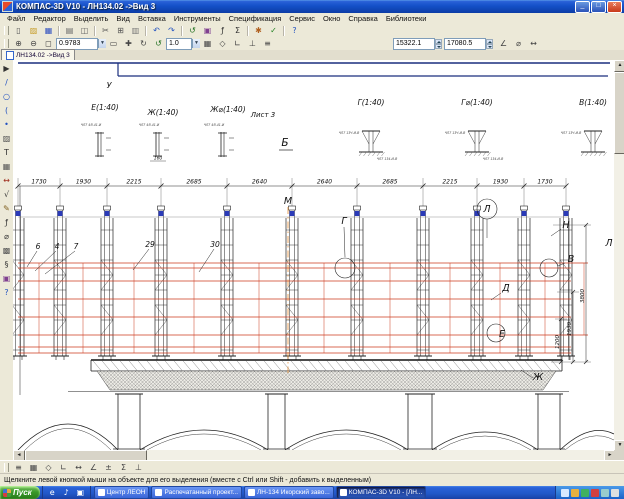 The width and height of the screenshot is (624, 499). Describe the element at coordinates (197, 18) in the screenshot. I see `menu-item: Инструменты` at that location.